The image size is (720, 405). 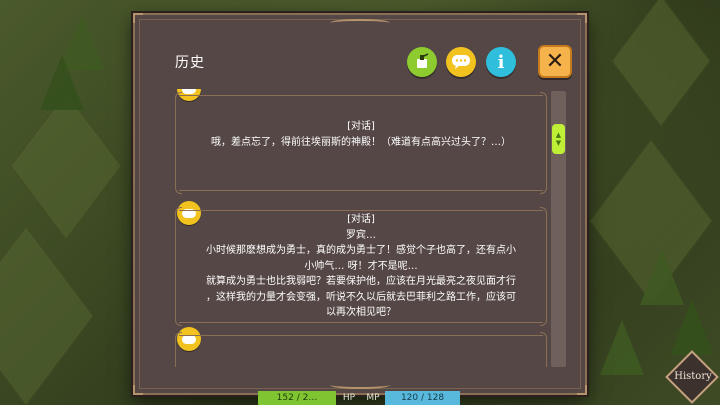 What do you see at coordinates (558, 143) in the screenshot?
I see `chevron-down-icon: ▼` at bounding box center [558, 143].